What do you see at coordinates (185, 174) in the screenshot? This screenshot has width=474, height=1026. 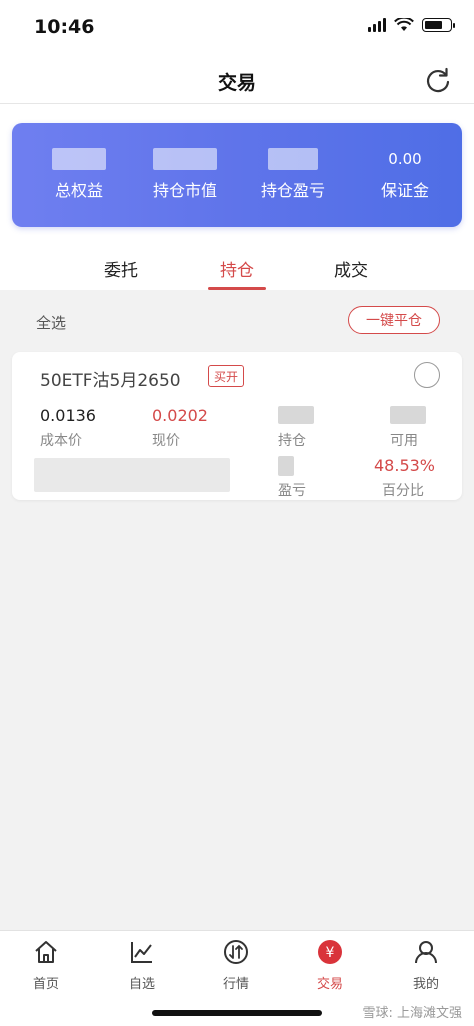 I see `summary-market-value: 持仓市值` at bounding box center [185, 174].